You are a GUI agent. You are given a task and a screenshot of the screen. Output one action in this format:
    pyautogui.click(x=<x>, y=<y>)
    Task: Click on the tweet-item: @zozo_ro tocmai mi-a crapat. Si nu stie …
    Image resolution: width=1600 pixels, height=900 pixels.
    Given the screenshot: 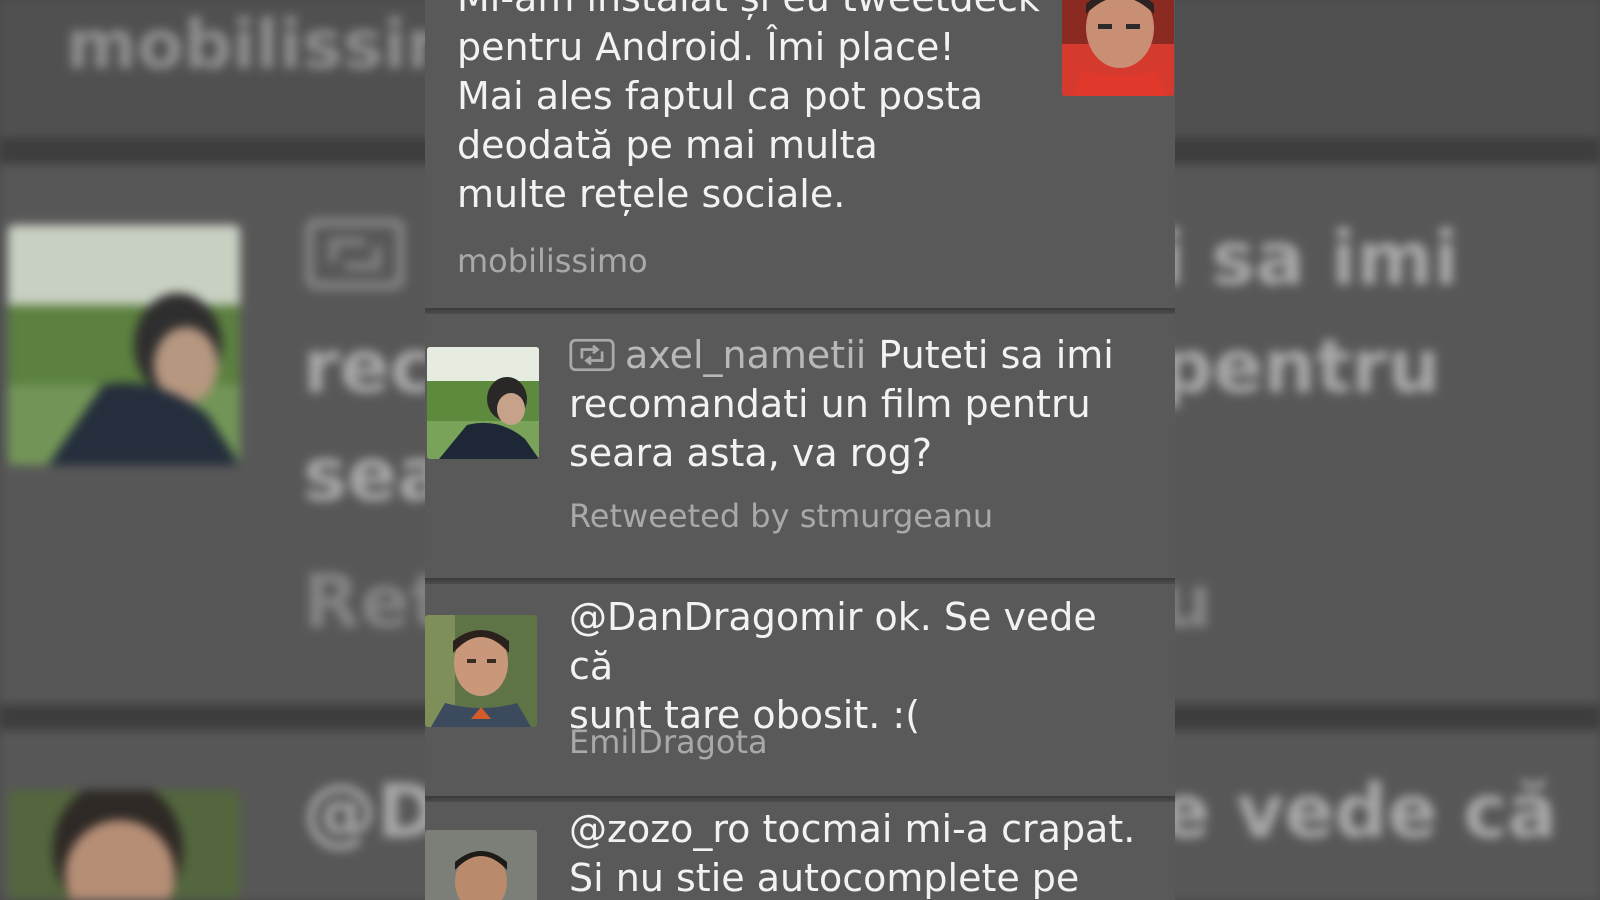 What is the action you would take?
    pyautogui.click(x=800, y=851)
    